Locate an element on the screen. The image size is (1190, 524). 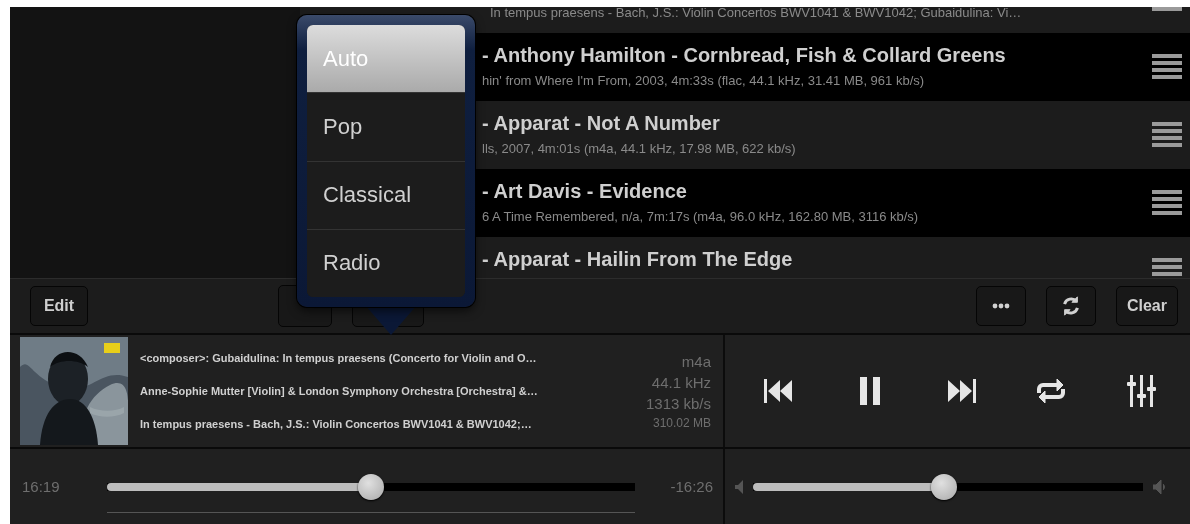
elapsed-time: 16:19 is located at coordinates (41, 486).